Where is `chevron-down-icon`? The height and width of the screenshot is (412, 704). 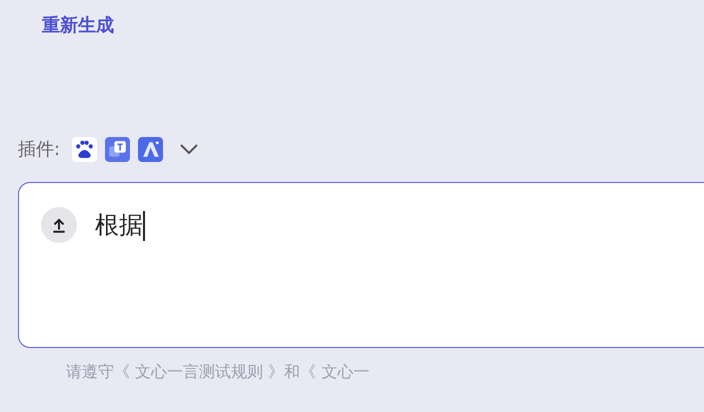 chevron-down-icon is located at coordinates (189, 149).